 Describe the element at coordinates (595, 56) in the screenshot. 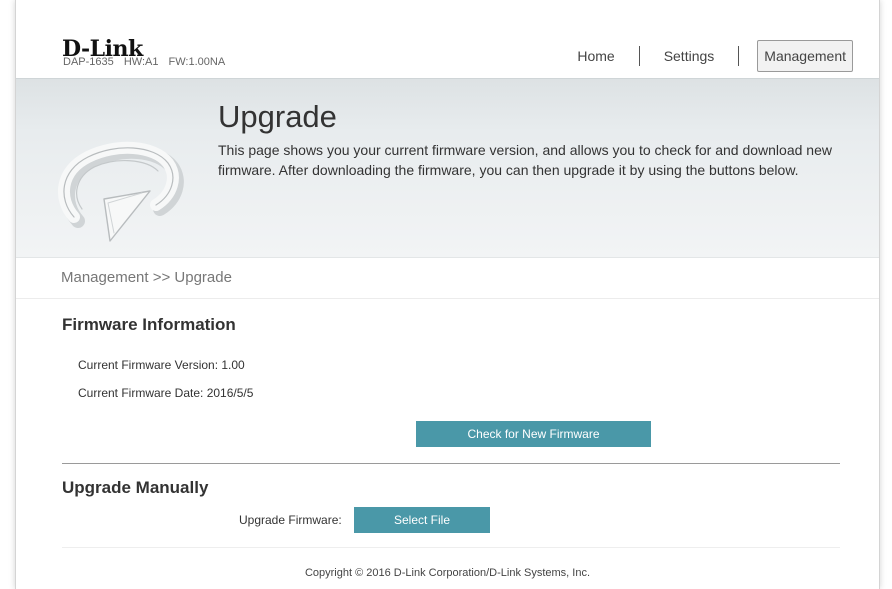

I see `nav-home: Home` at that location.